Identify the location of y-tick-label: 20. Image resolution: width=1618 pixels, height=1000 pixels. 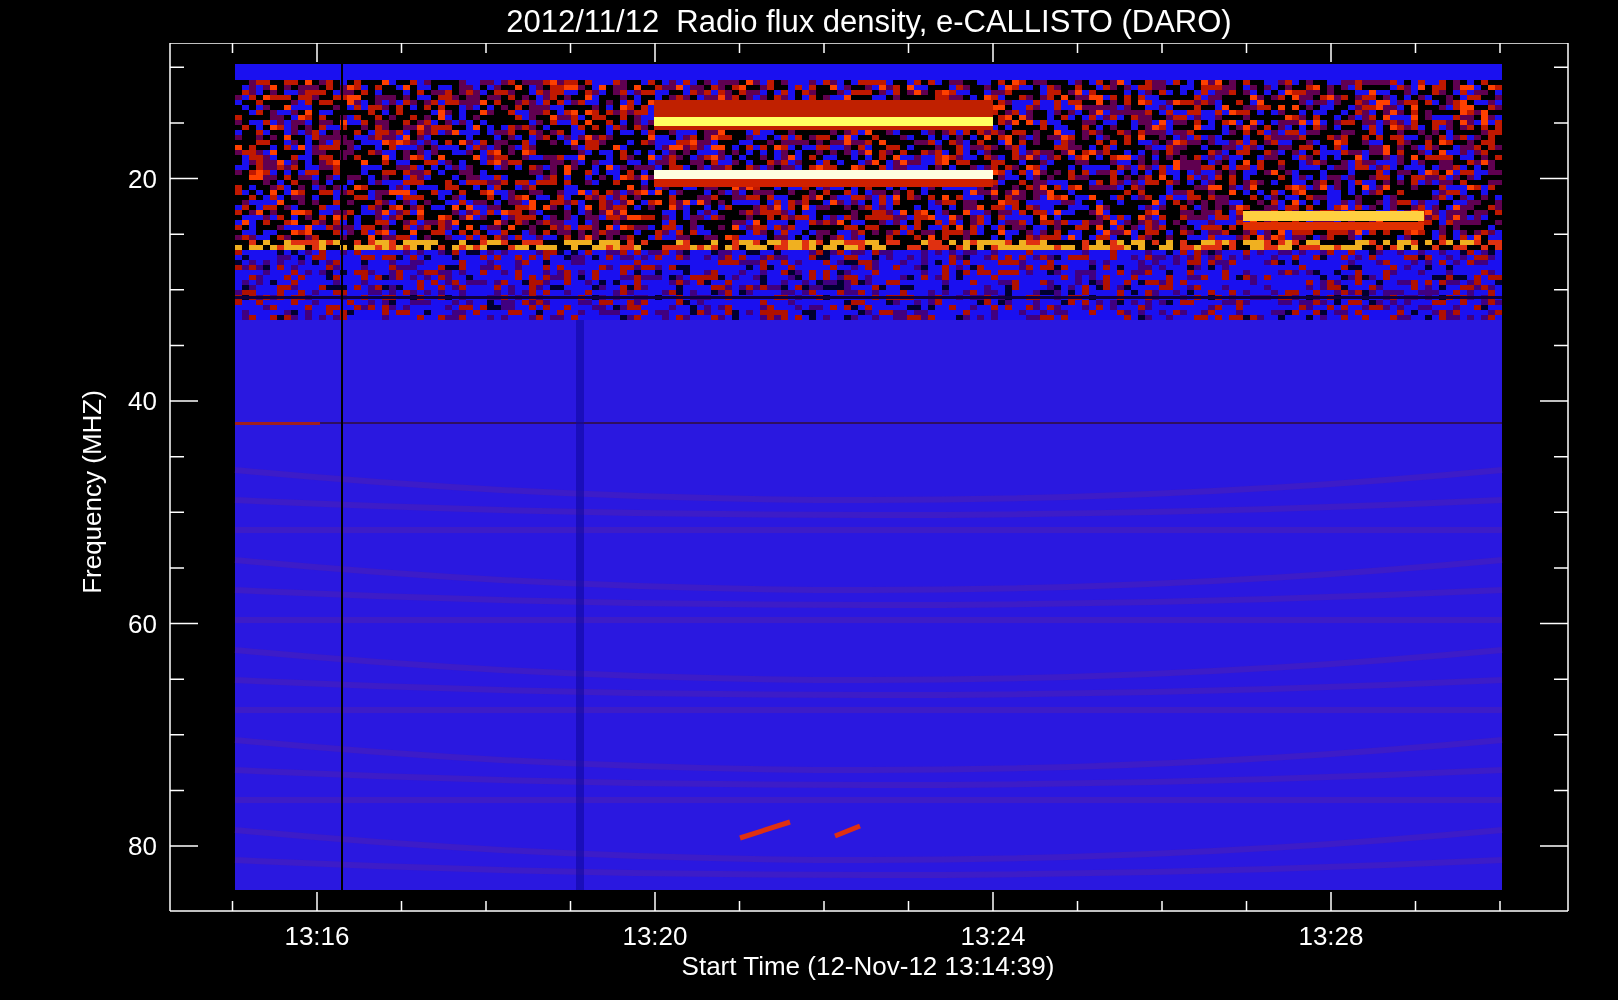
(142, 178).